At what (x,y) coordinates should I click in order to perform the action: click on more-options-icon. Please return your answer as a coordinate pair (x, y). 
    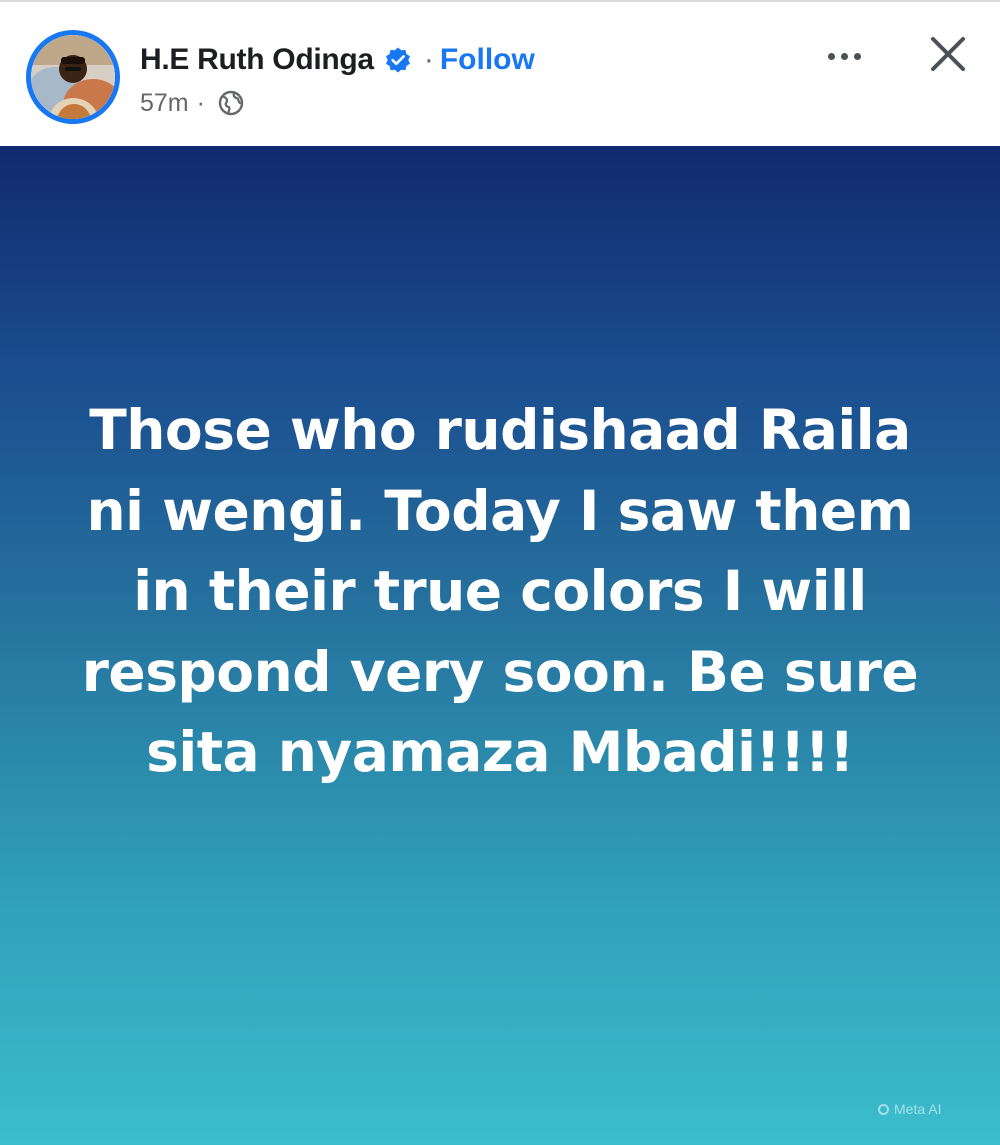
    Looking at the image, I should click on (844, 56).